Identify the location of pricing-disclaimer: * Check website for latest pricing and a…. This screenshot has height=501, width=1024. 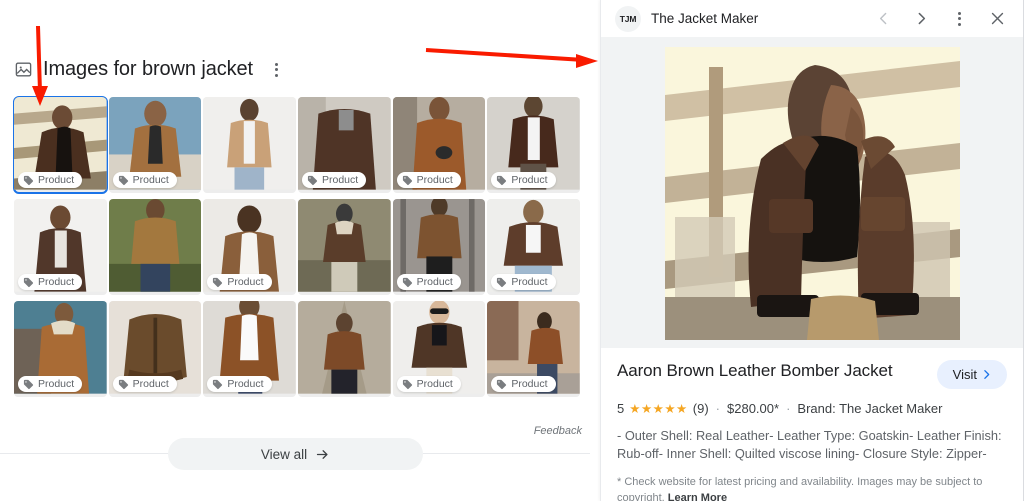
(812, 487).